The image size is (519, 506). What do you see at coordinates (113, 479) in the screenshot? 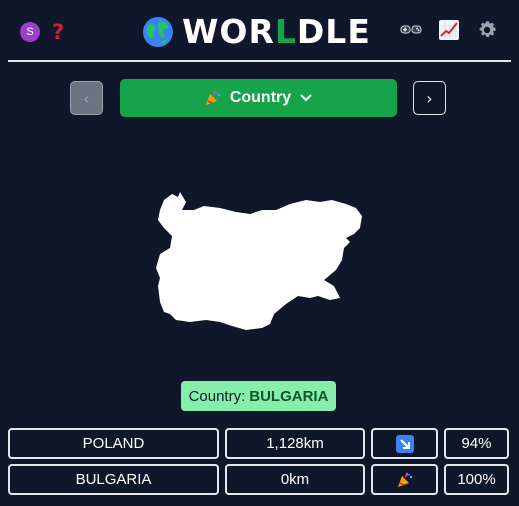
I see `guess-country: BULGARIA` at bounding box center [113, 479].